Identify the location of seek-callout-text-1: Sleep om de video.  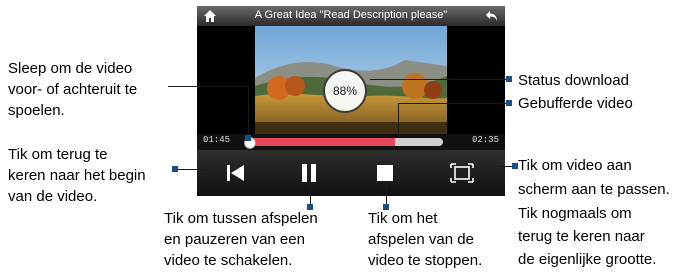
(70, 68).